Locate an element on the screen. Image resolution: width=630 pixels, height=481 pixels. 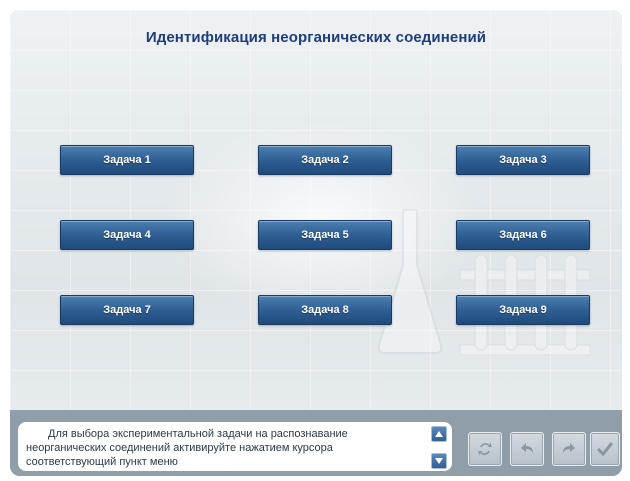
arrow-up-icon is located at coordinates (439, 434).